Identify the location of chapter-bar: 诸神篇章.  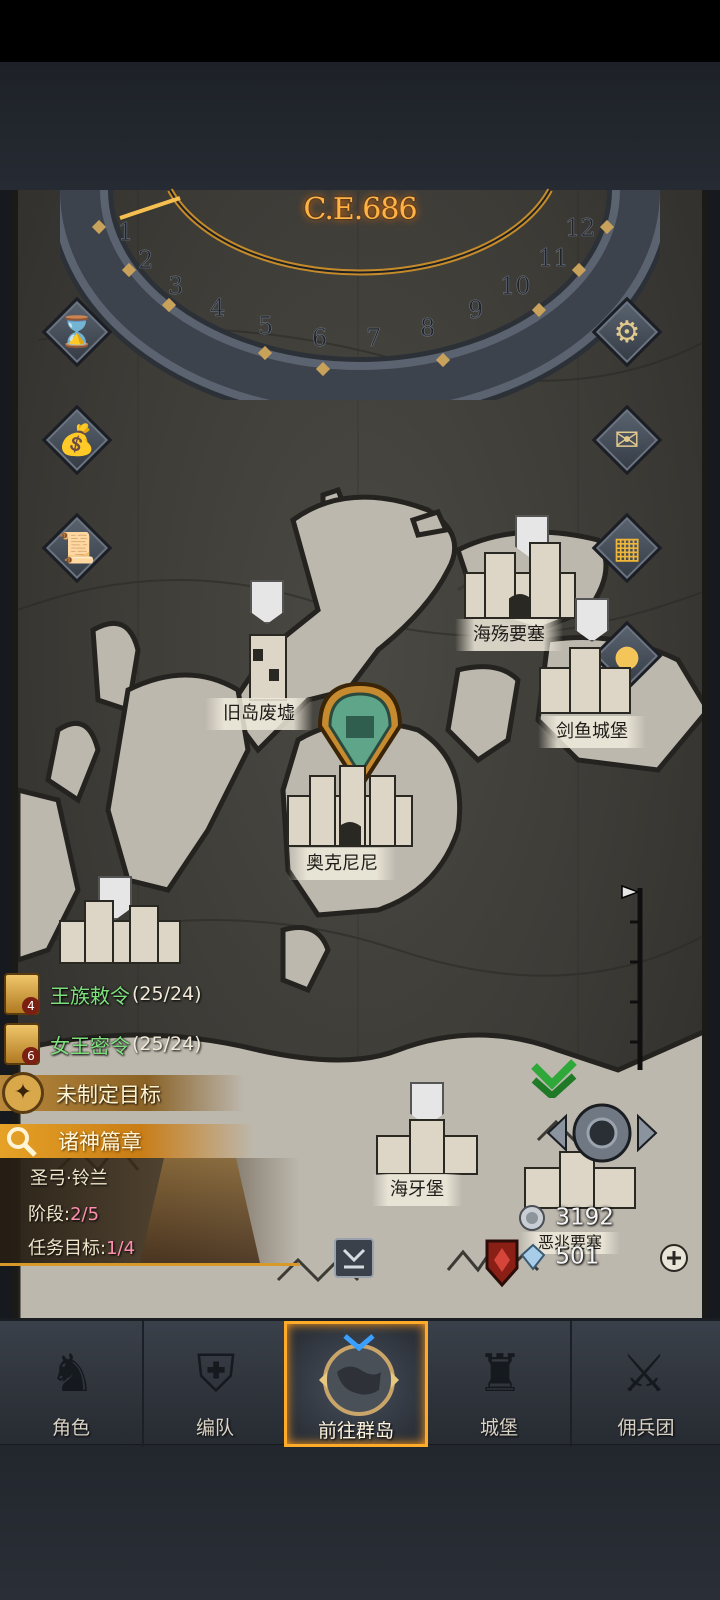
(127, 1141).